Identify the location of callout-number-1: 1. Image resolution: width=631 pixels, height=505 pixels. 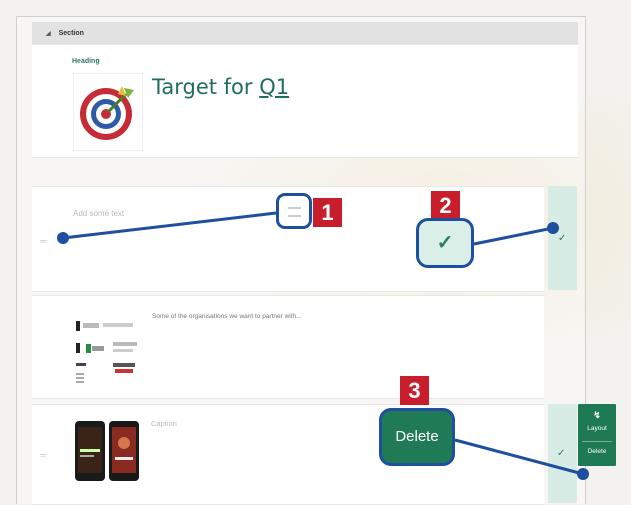
(327, 212).